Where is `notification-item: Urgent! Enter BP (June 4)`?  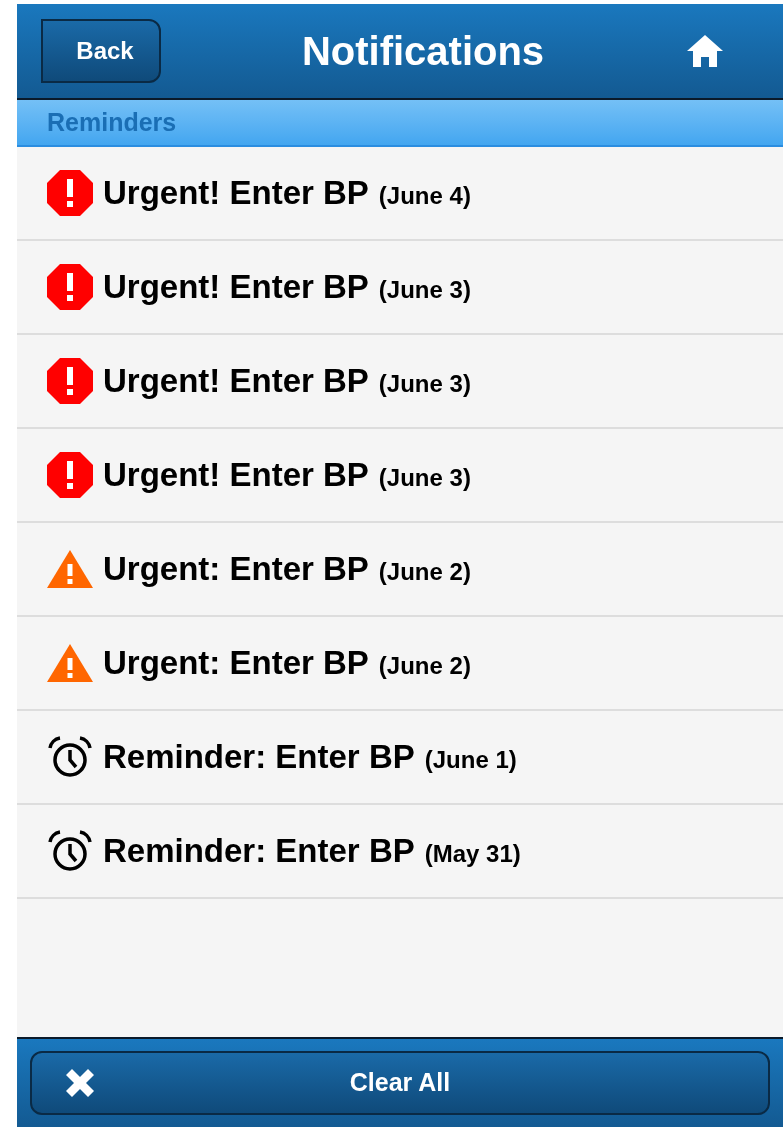 notification-item: Urgent! Enter BP (June 4) is located at coordinates (400, 194).